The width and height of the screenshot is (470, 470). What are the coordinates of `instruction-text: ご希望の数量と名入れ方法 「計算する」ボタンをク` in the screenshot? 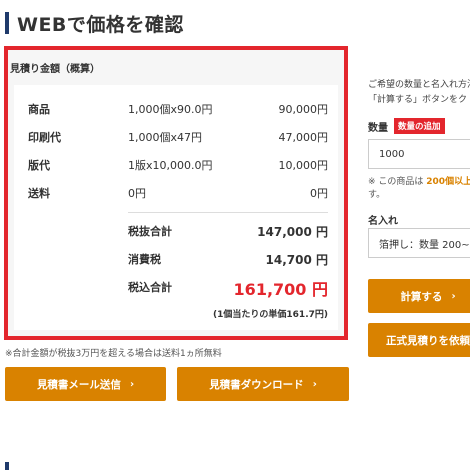 It's located at (419, 93).